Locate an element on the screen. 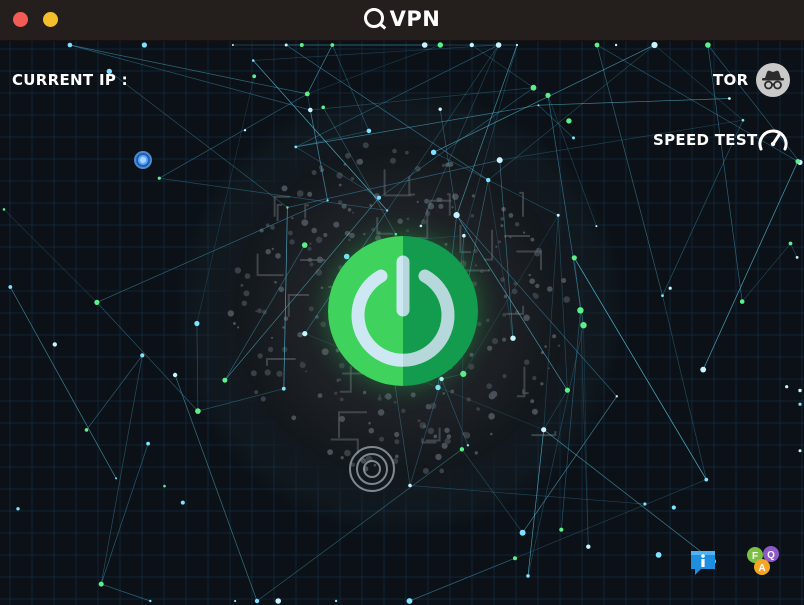 Image resolution: width=804 pixels, height=605 pixels. tor-label: TOR is located at coordinates (731, 80).